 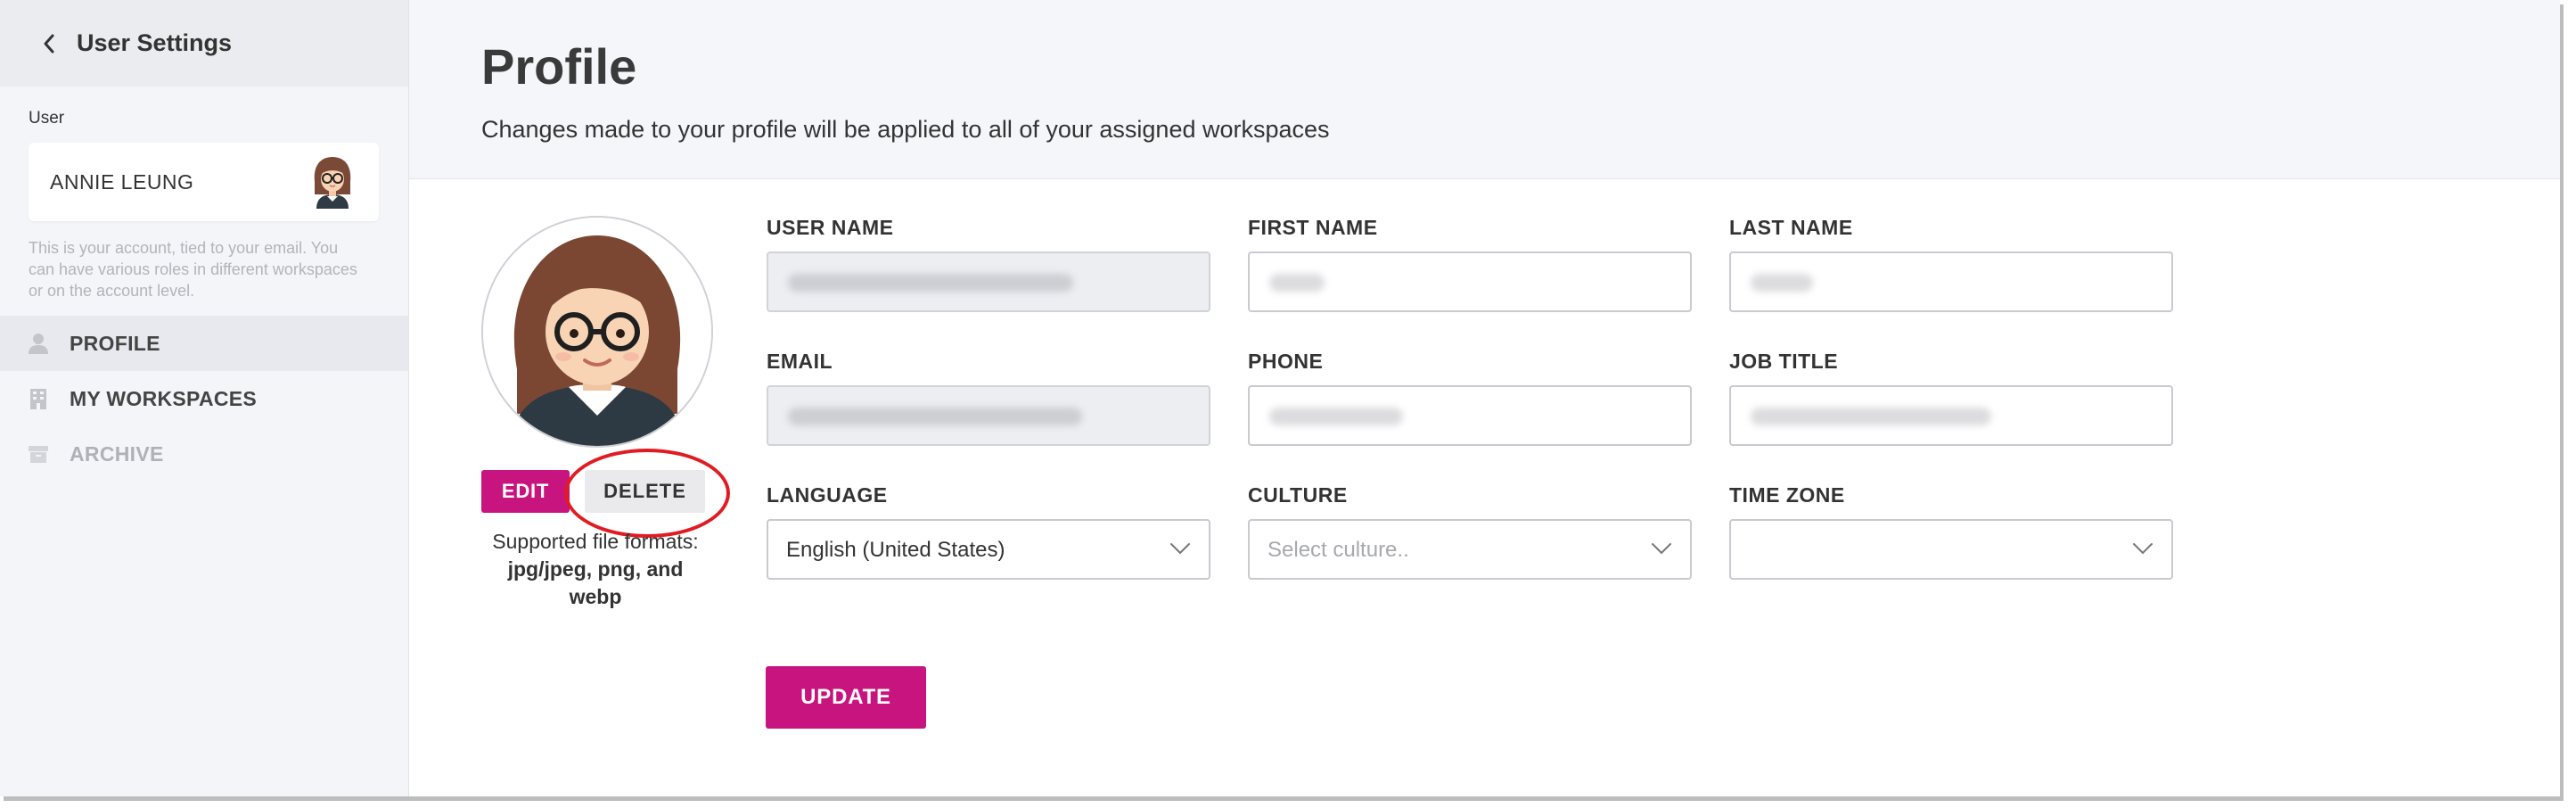 I want to click on last-name-field, so click(x=1951, y=282).